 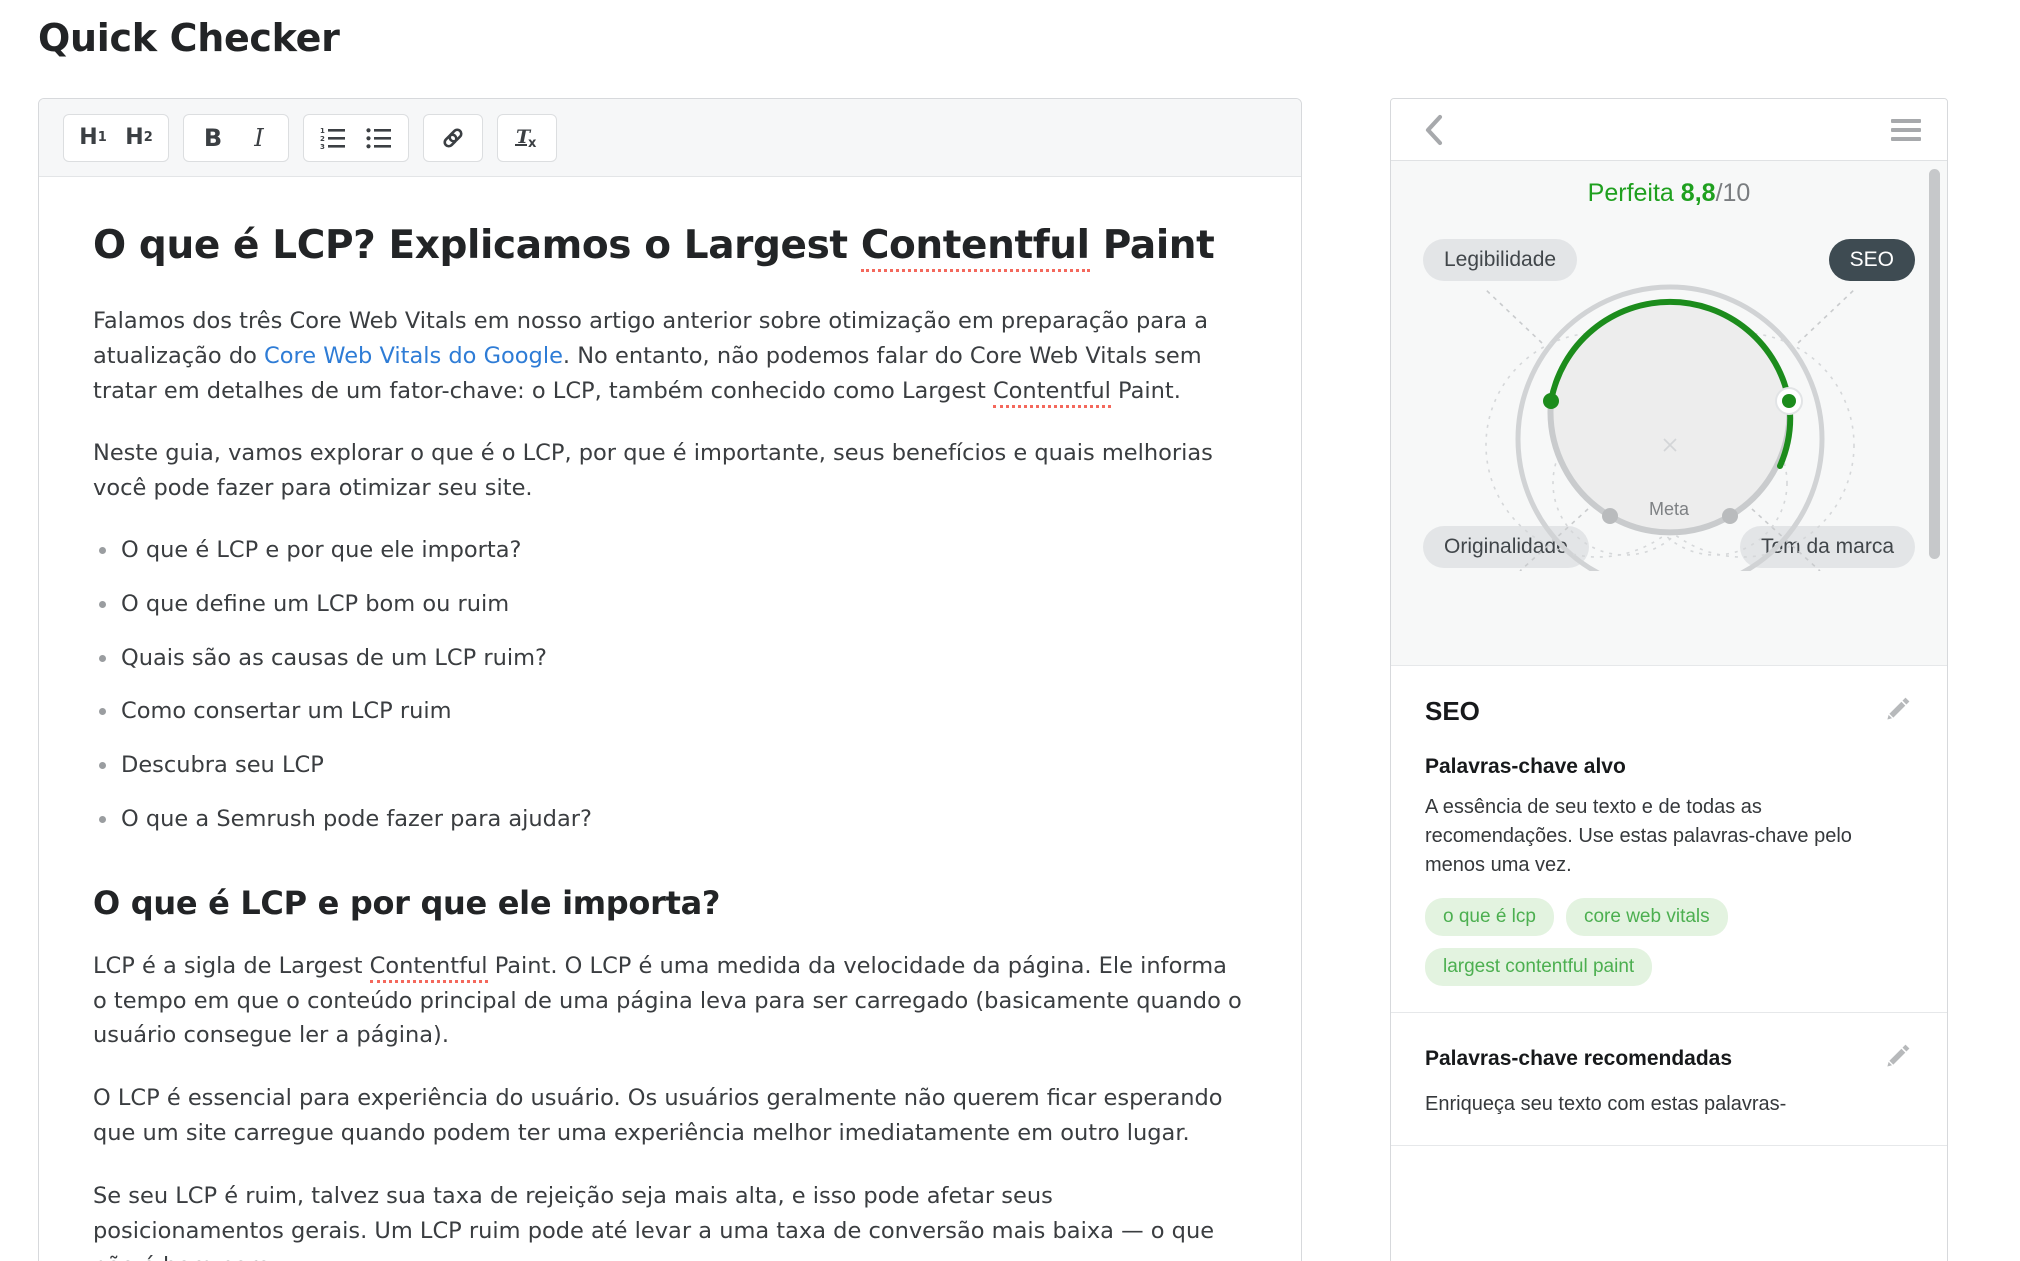 What do you see at coordinates (670, 615) in the screenshot?
I see `list-item: O que define um LCP bom ou ruim` at bounding box center [670, 615].